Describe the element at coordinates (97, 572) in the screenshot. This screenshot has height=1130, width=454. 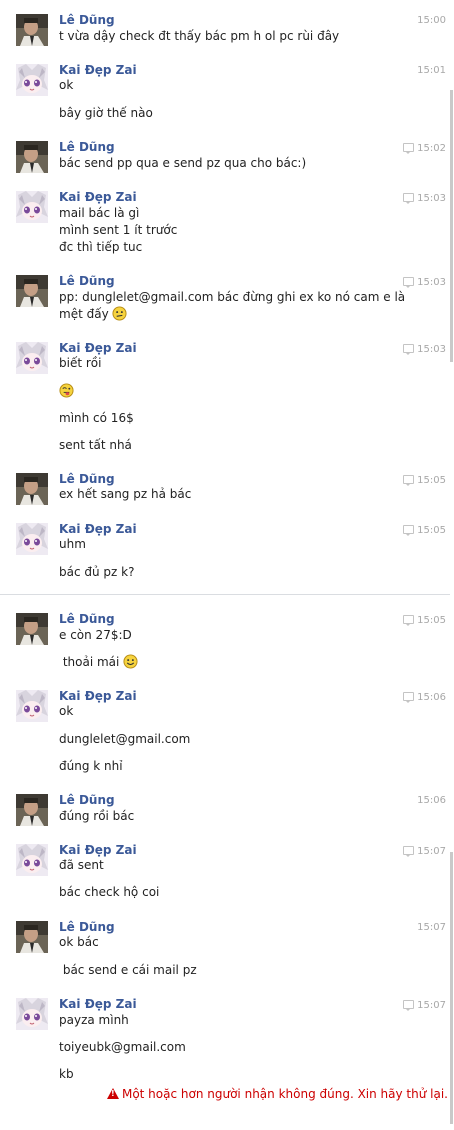
I see `message-text: bác đủ pz k?` at that location.